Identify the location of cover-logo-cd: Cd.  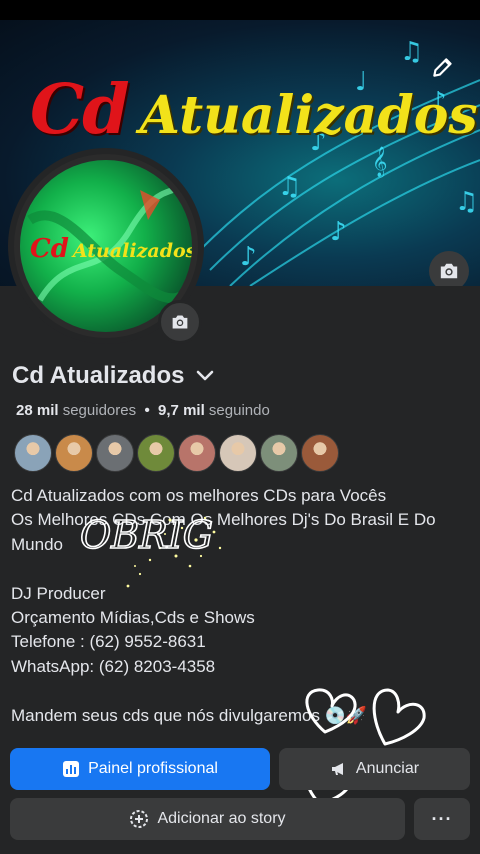
(80, 110).